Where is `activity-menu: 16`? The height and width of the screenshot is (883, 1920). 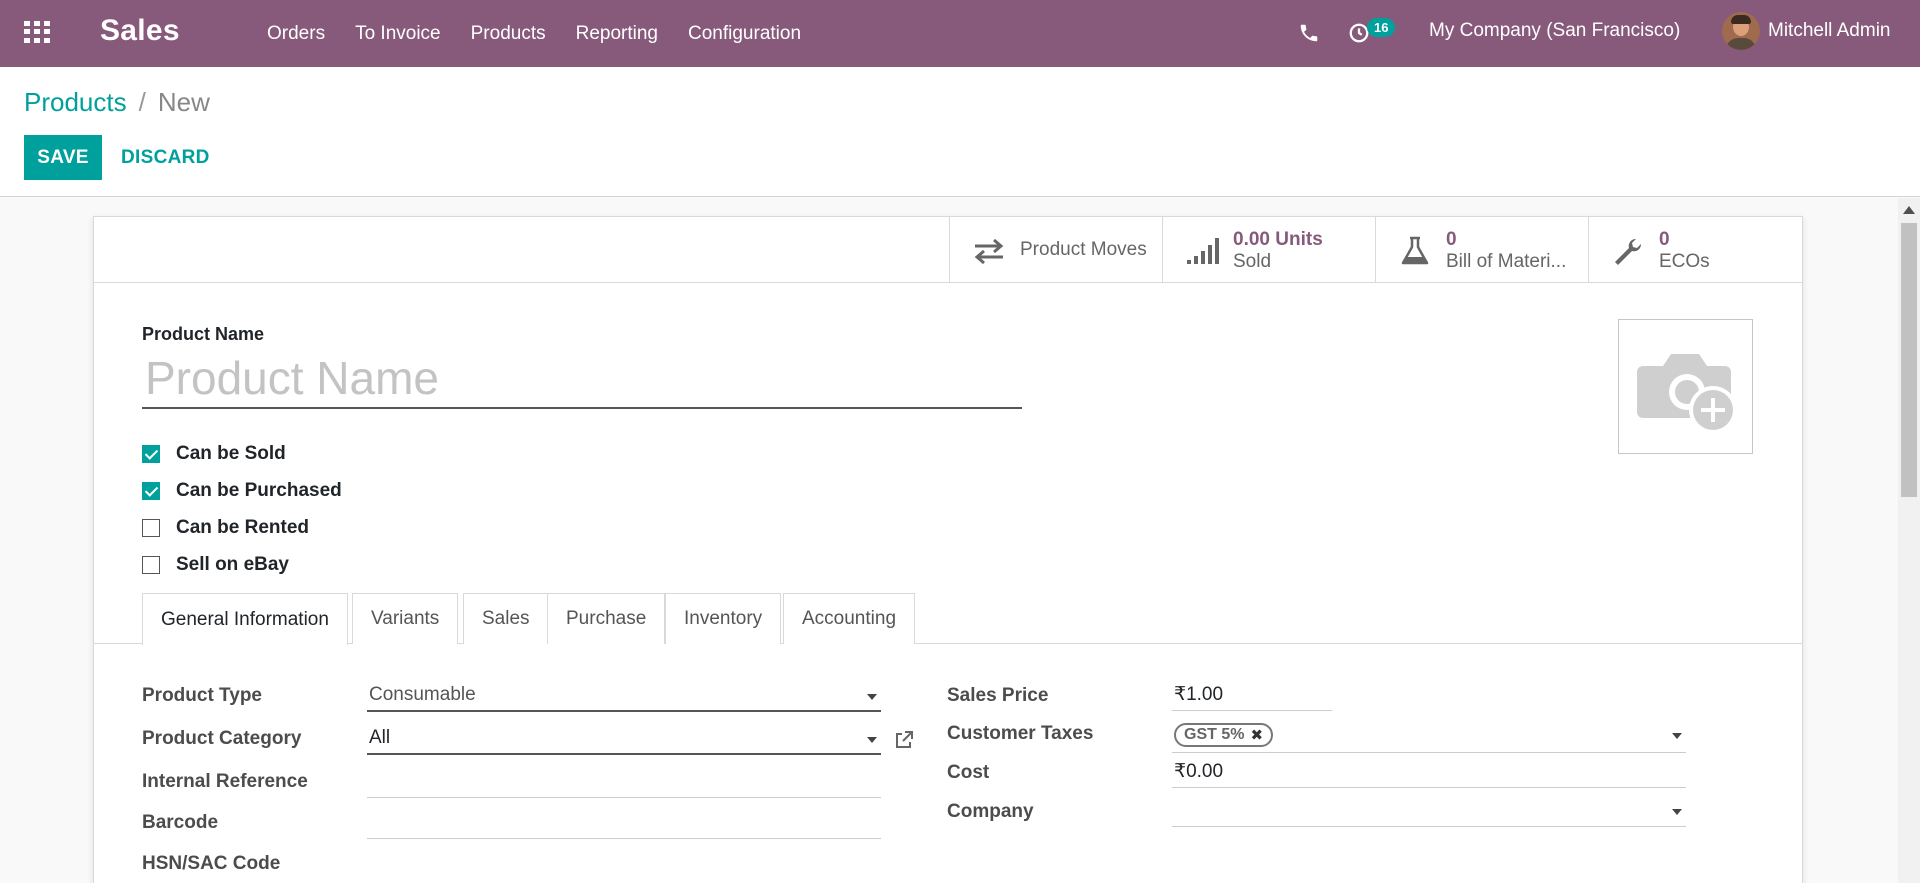
activity-menu: 16 is located at coordinates (1373, 32).